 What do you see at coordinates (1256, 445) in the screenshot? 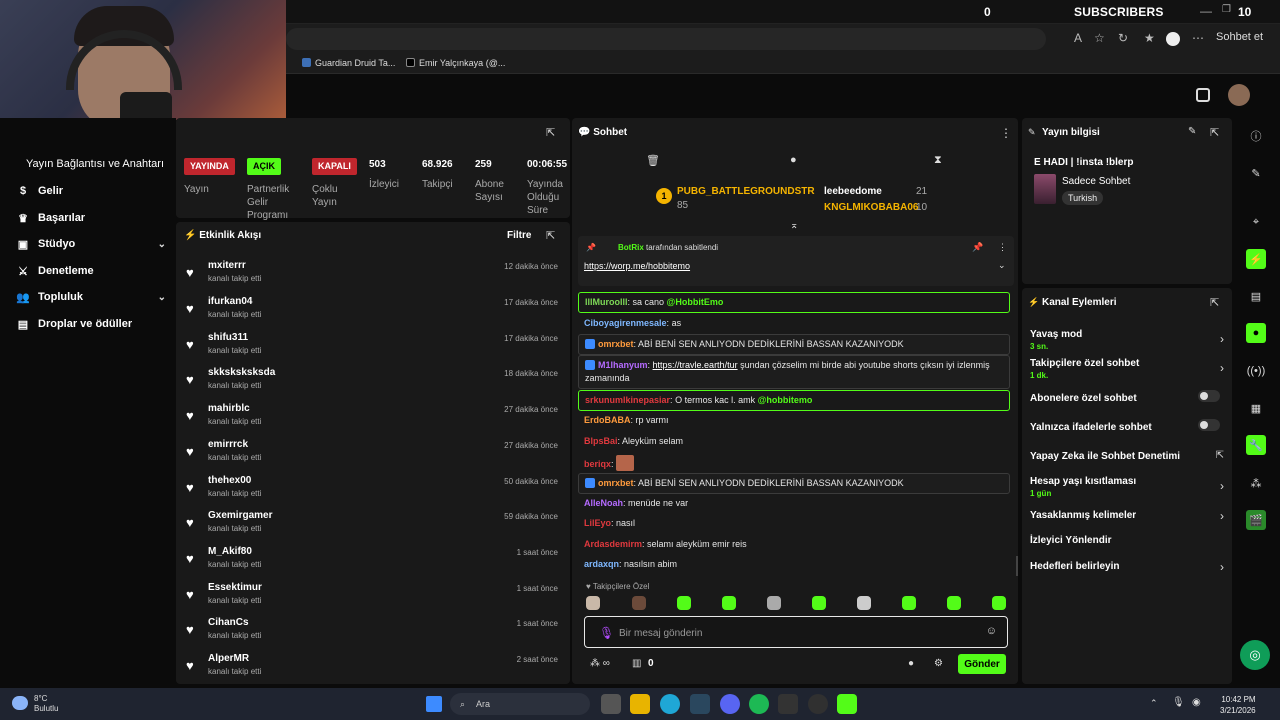
I see `wrench-icon: 🔧` at bounding box center [1256, 445].